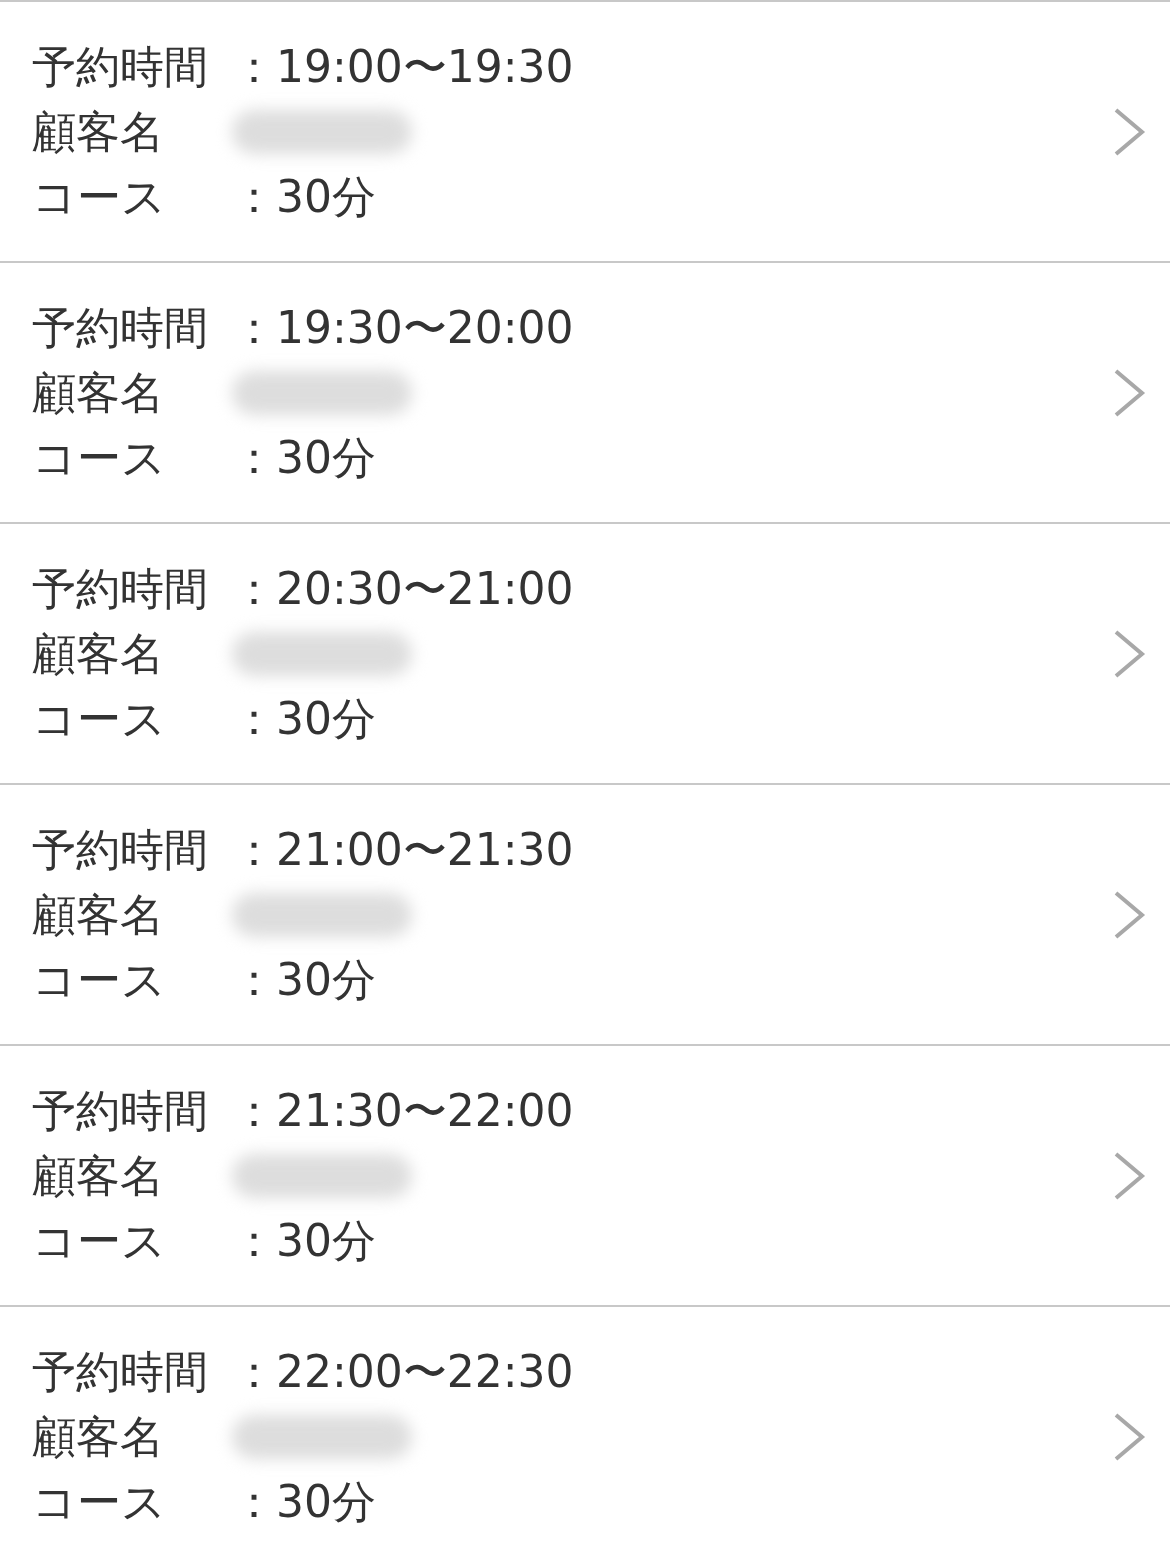 This screenshot has width=1170, height=1563. What do you see at coordinates (403, 1110) in the screenshot?
I see `time-value: ：21:30〜22:00` at bounding box center [403, 1110].